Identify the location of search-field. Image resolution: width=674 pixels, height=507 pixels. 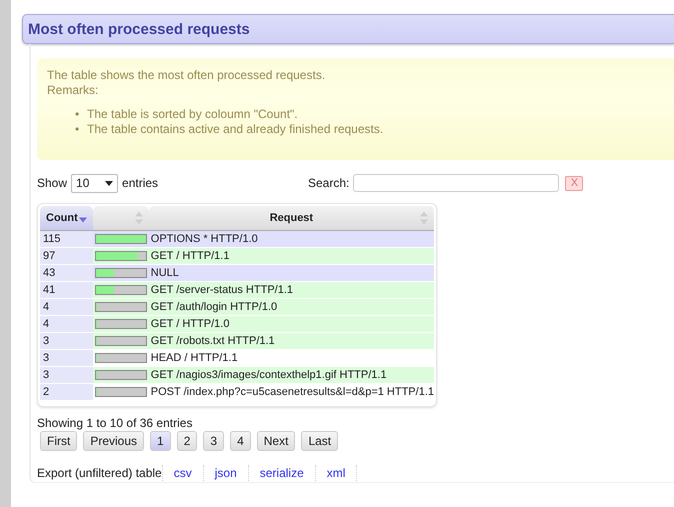
(456, 183).